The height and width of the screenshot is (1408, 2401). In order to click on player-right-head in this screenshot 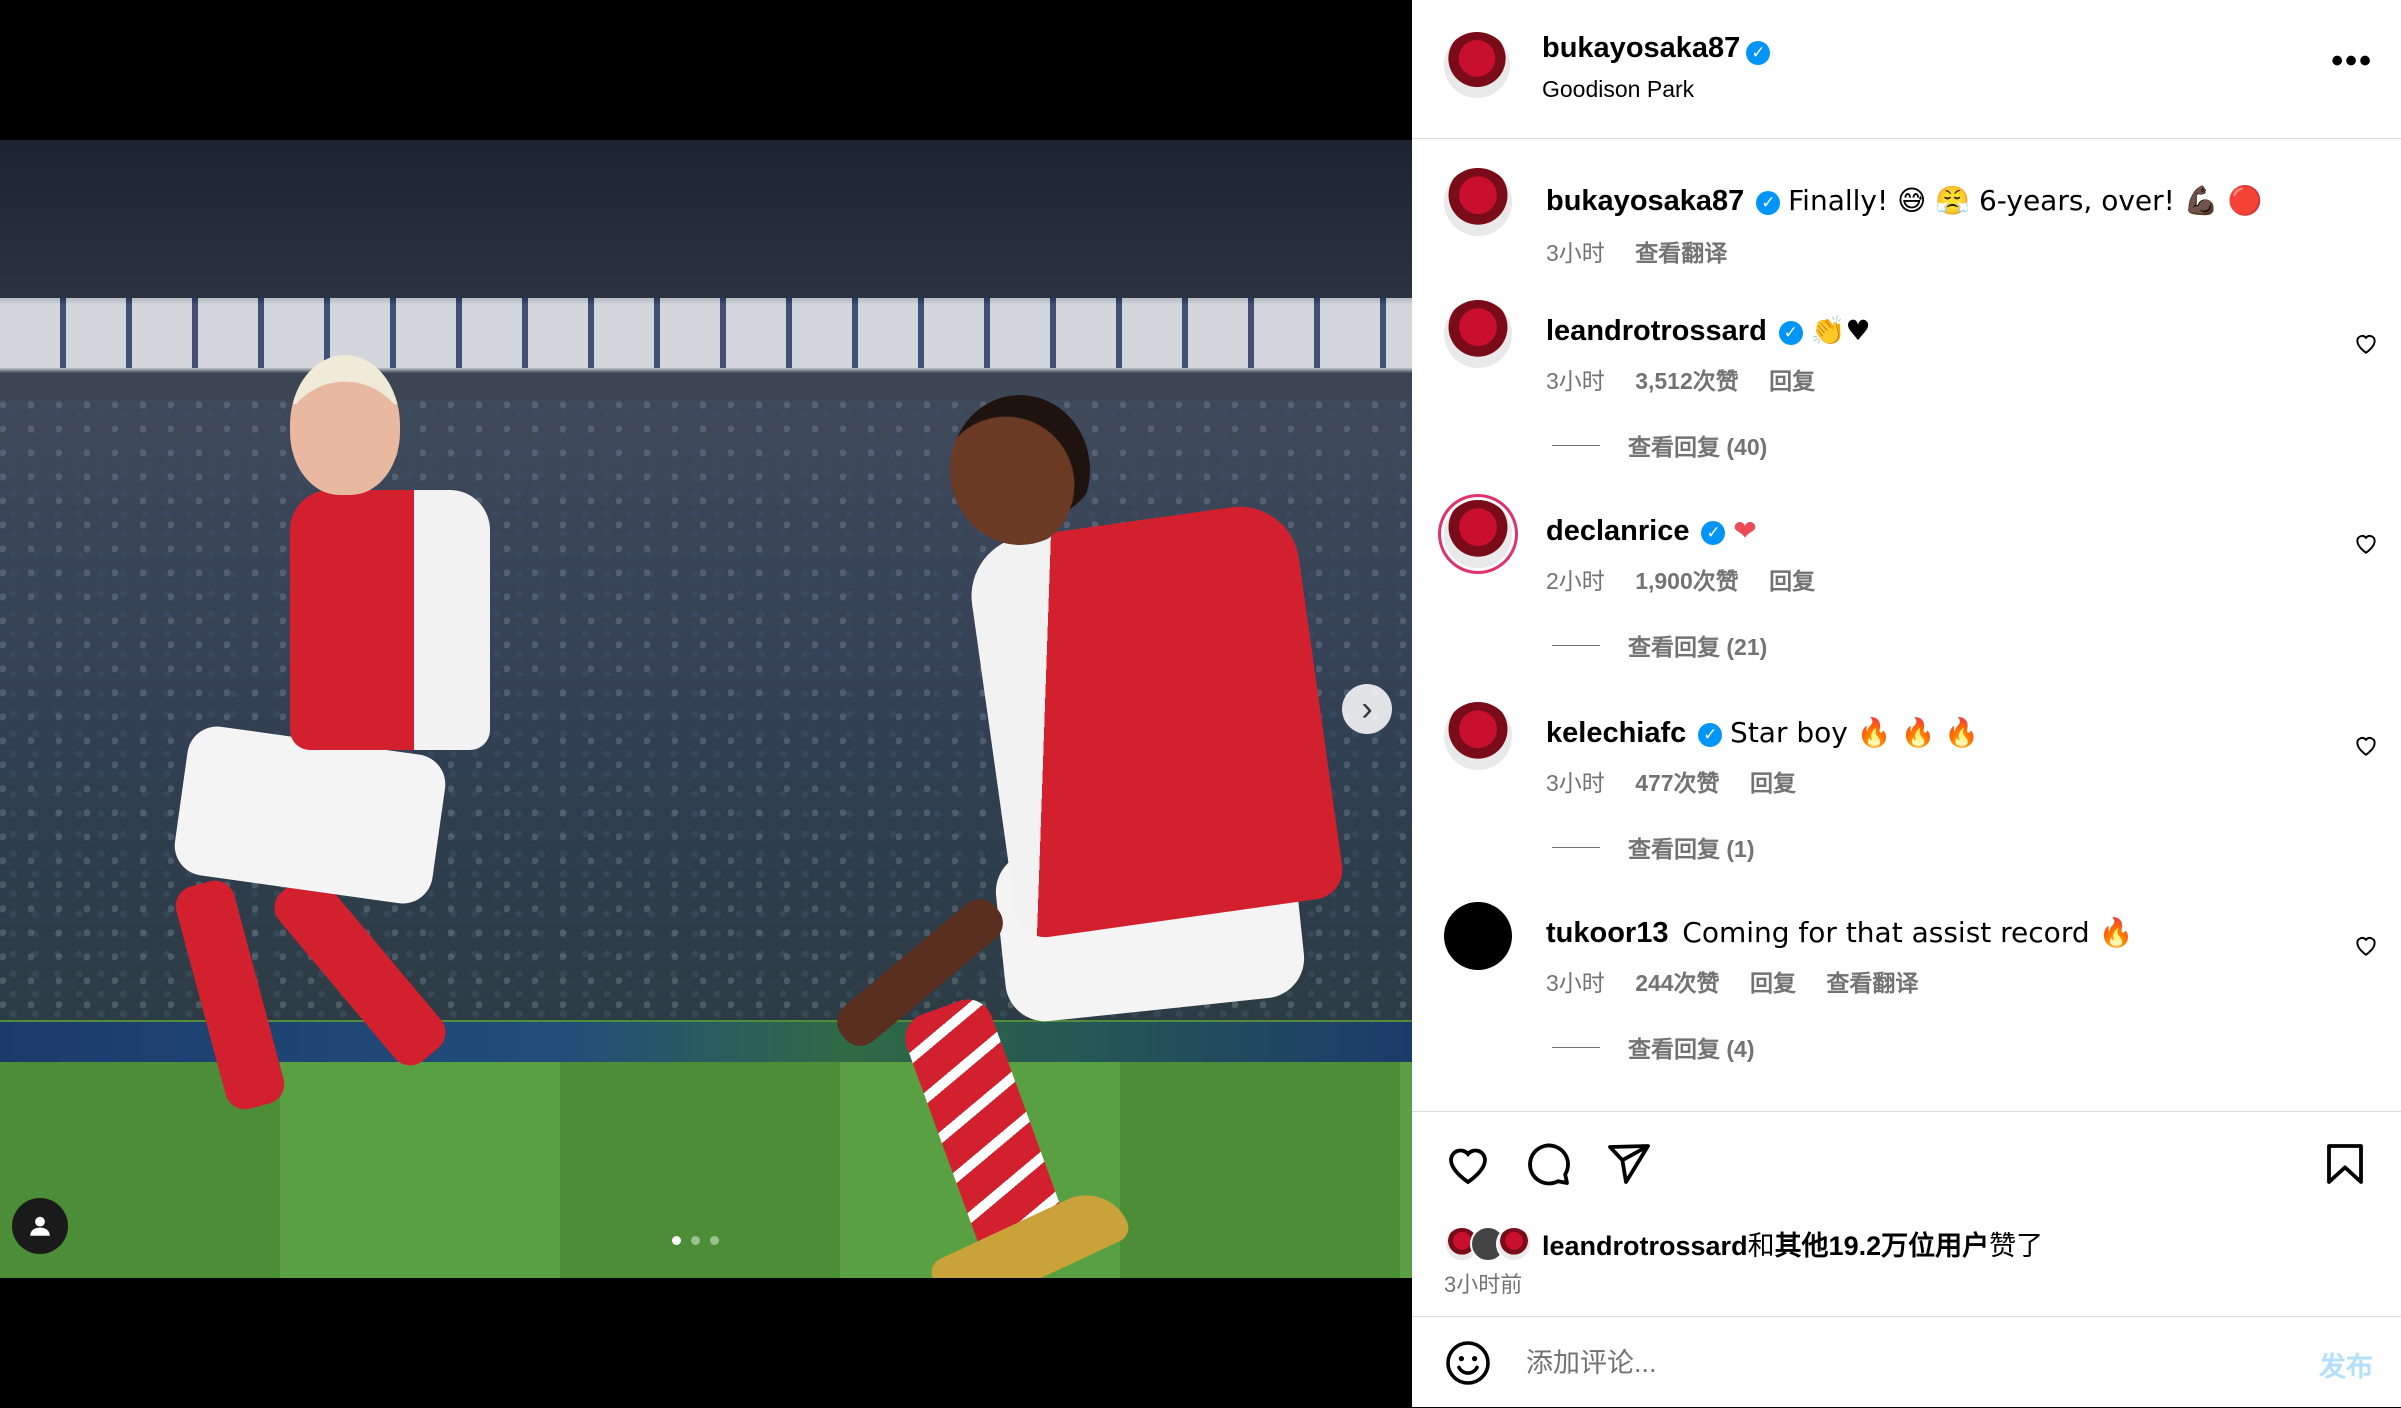, I will do `click(1020, 470)`.